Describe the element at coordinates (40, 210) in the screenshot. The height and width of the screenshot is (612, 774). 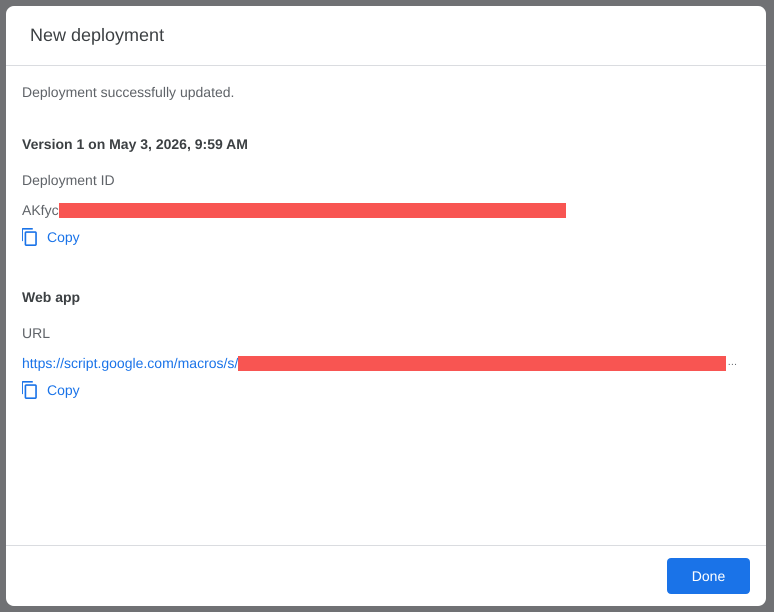
I see `deployment-id-value: AKfyc` at that location.